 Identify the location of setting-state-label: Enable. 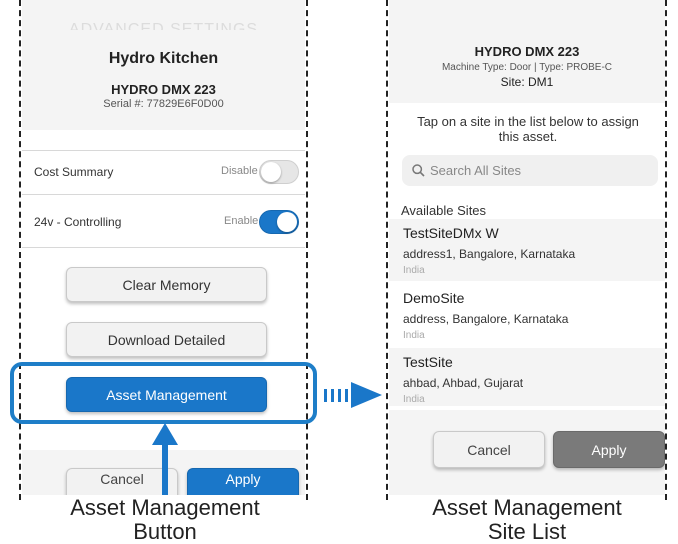
(241, 221).